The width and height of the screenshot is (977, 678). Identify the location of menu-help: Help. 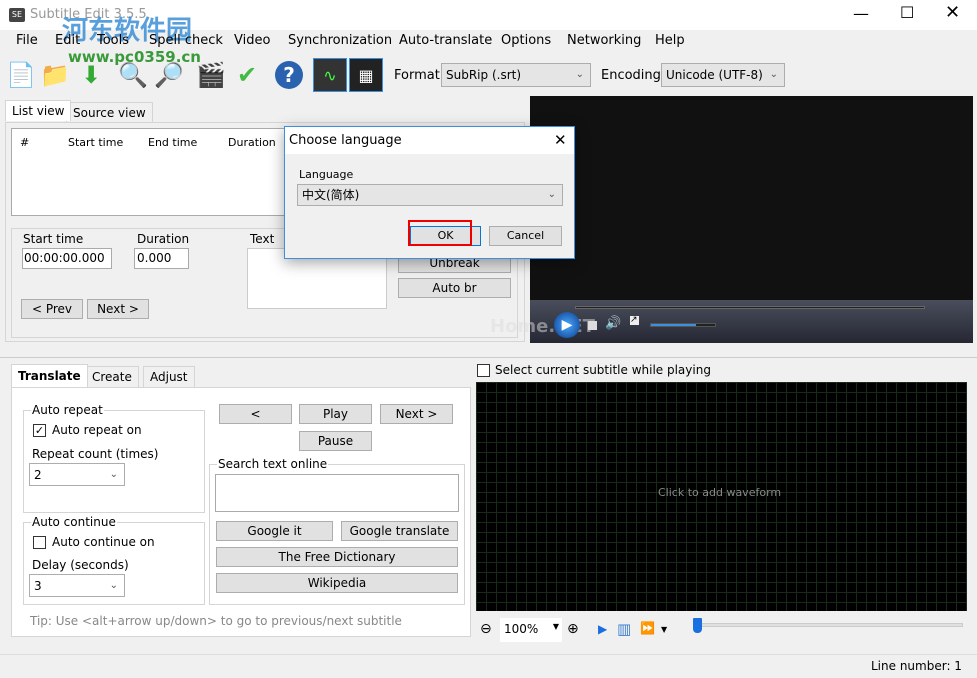
(670, 40).